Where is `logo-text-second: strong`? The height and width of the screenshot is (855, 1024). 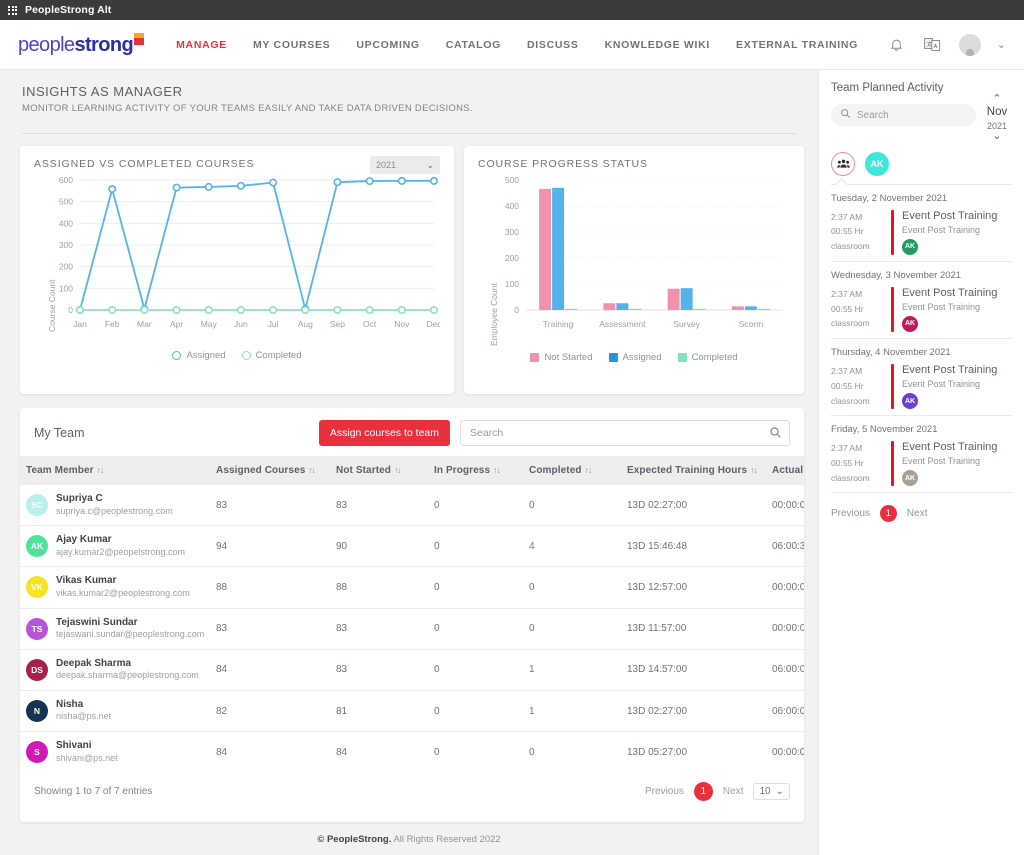 logo-text-second: strong is located at coordinates (104, 44).